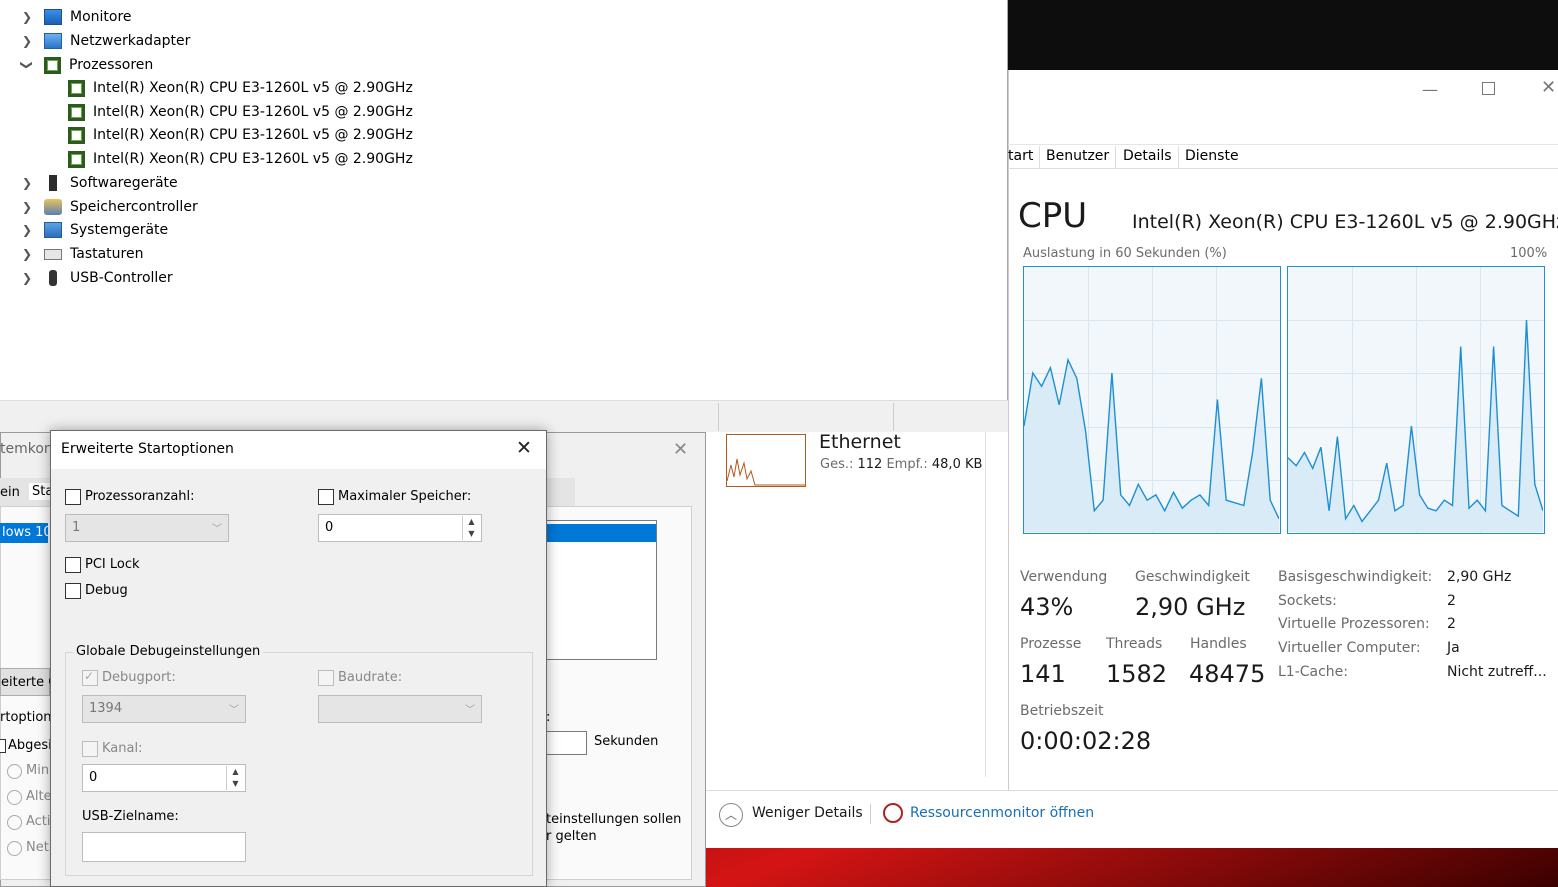 The height and width of the screenshot is (887, 1558). I want to click on tab-divider-top, so click(1283, 144).